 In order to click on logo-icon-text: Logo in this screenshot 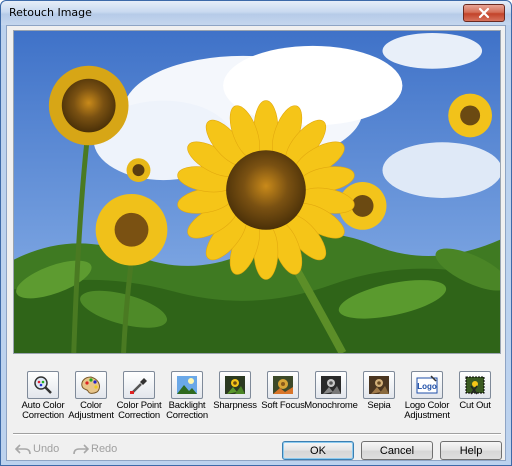, I will do `click(427, 386)`.